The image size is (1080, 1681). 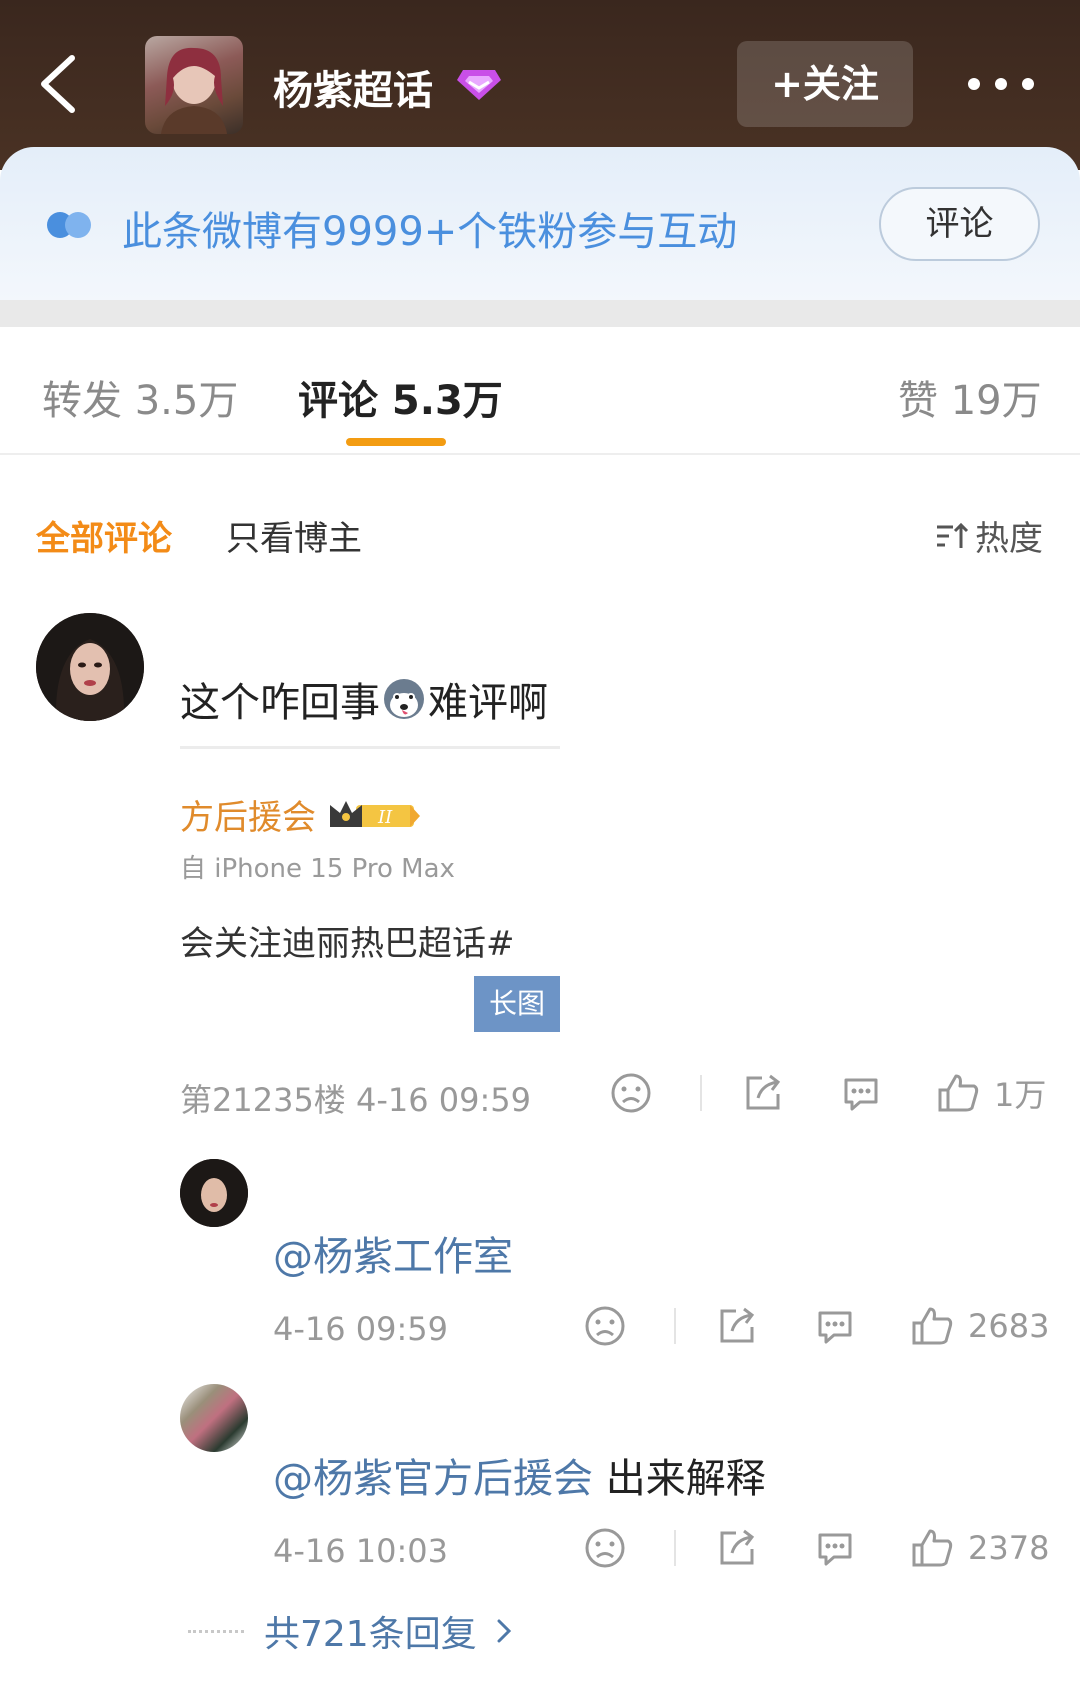 What do you see at coordinates (400, 397) in the screenshot?
I see `tab-comment: 评论 5.3万` at bounding box center [400, 397].